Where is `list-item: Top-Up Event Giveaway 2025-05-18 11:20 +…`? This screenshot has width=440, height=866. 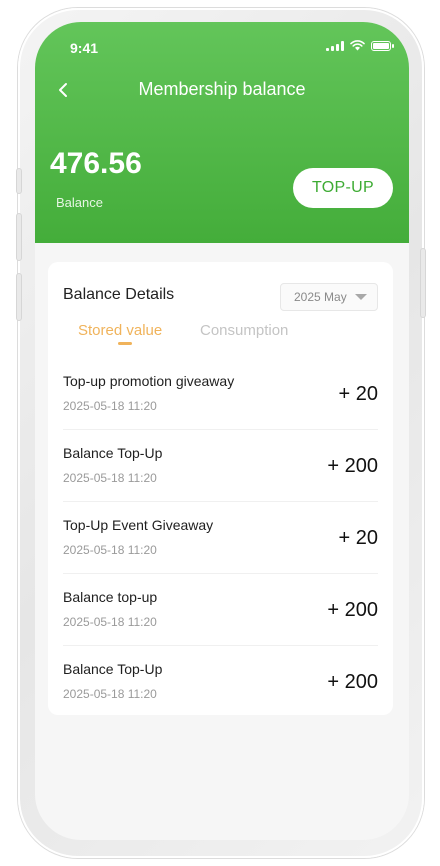 list-item: Top-Up Event Giveaway 2025-05-18 11:20 +… is located at coordinates (220, 538).